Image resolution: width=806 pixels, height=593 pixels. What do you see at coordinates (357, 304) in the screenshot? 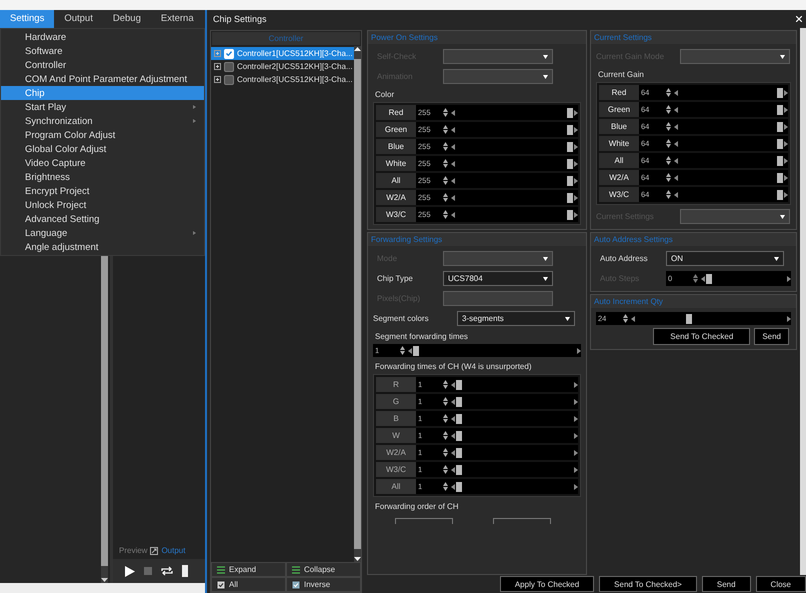
I see `scrollbar` at bounding box center [357, 304].